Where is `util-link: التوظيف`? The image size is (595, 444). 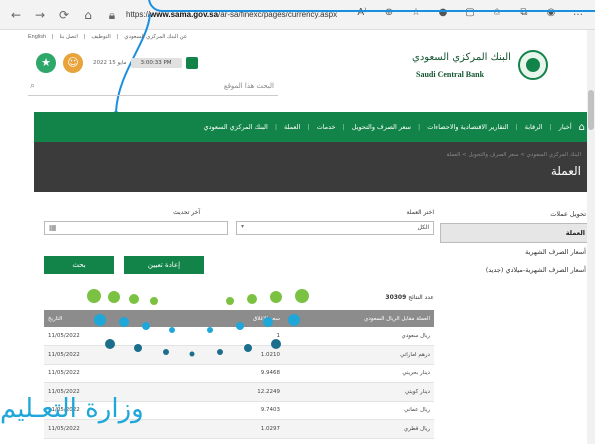
util-link: التوظيف is located at coordinates (100, 37).